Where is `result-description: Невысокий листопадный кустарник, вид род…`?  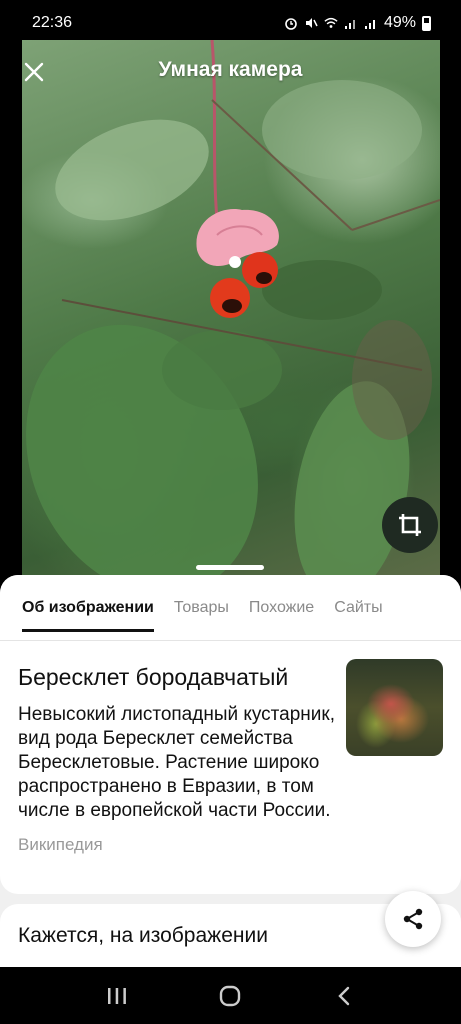
result-description: Невысокий листопадный кустарник, вид род… is located at coordinates (177, 762).